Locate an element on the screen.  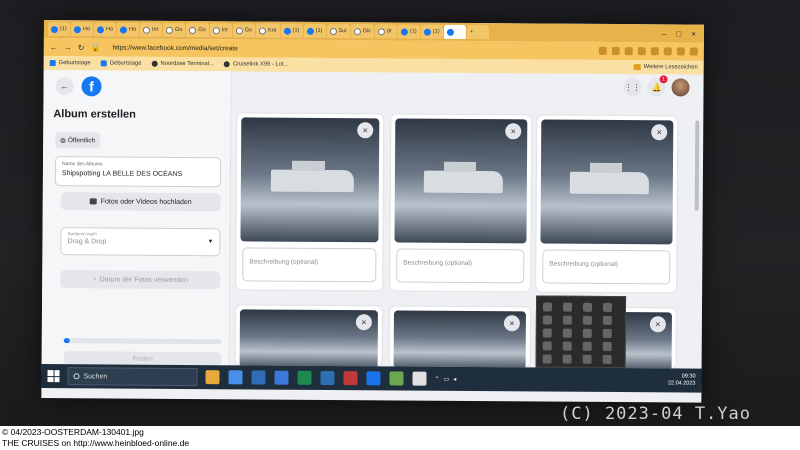
browser-tab is located at coordinates (454, 31).